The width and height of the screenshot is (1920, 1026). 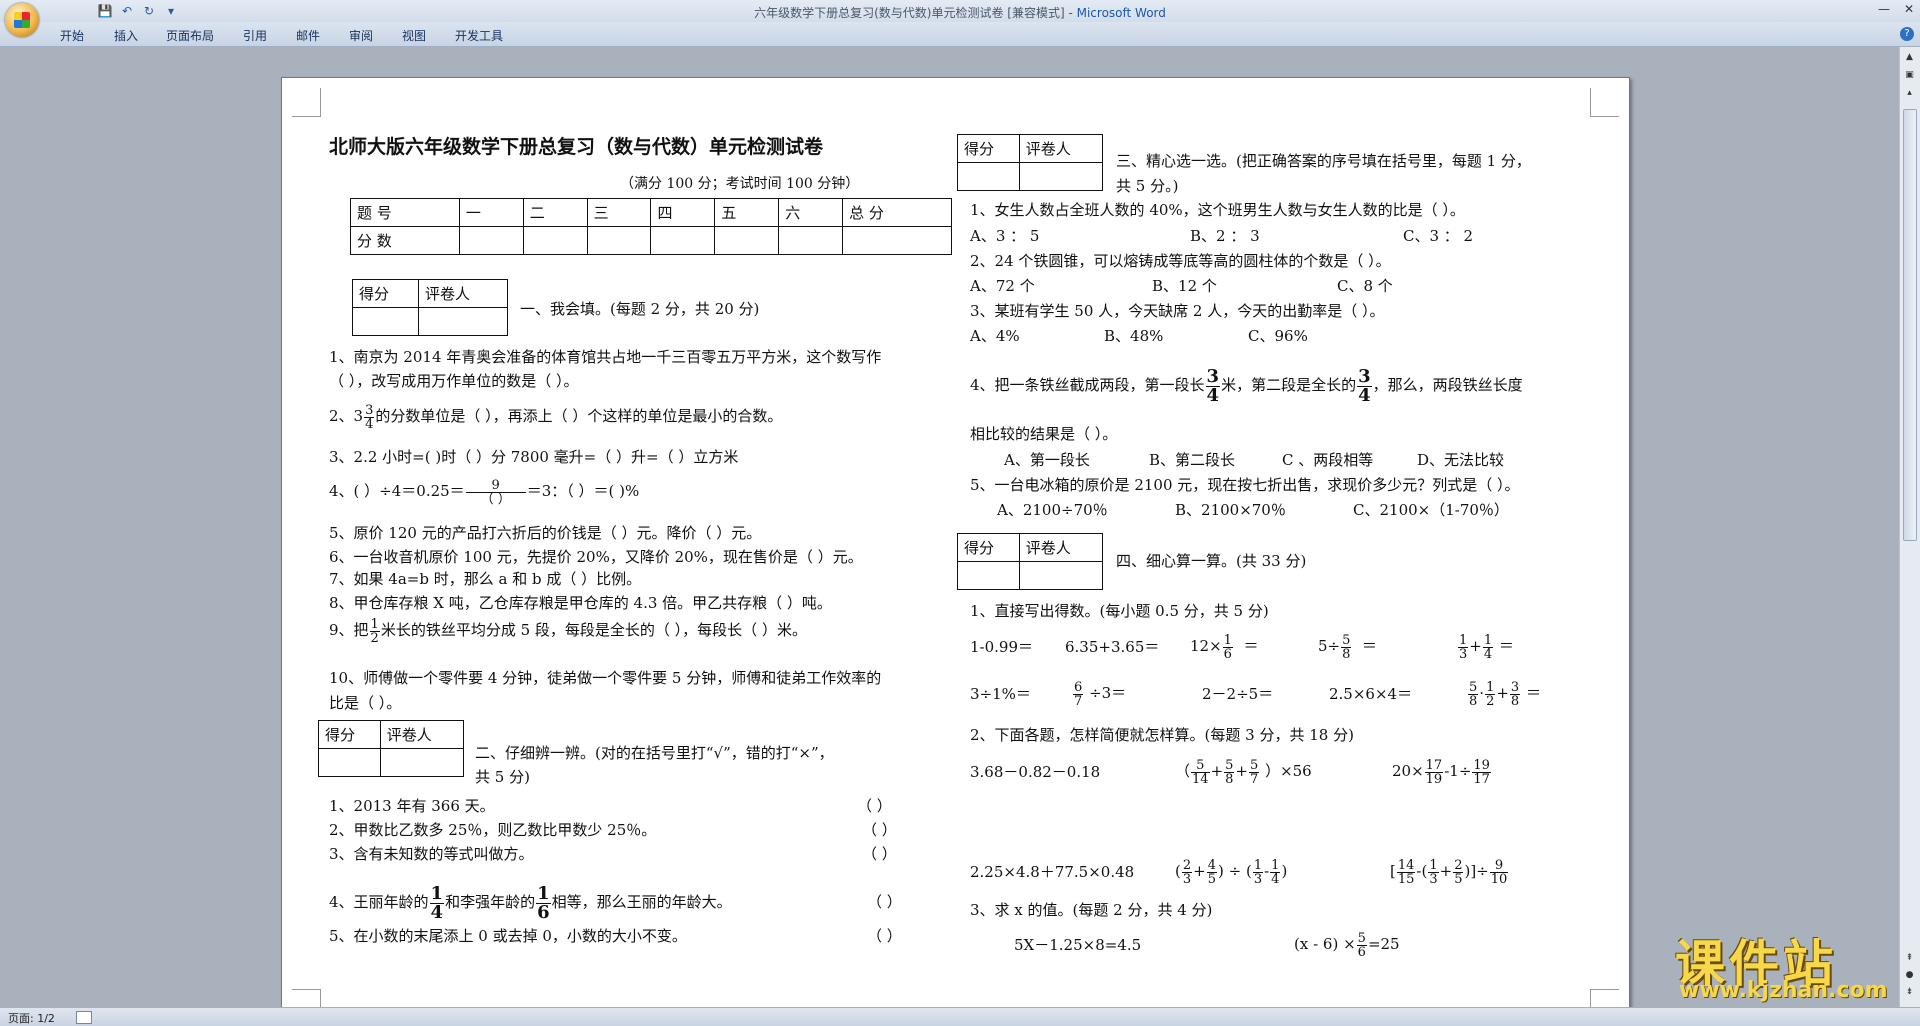 What do you see at coordinates (1288, 771) in the screenshot?
I see `calc-item: ）×56` at bounding box center [1288, 771].